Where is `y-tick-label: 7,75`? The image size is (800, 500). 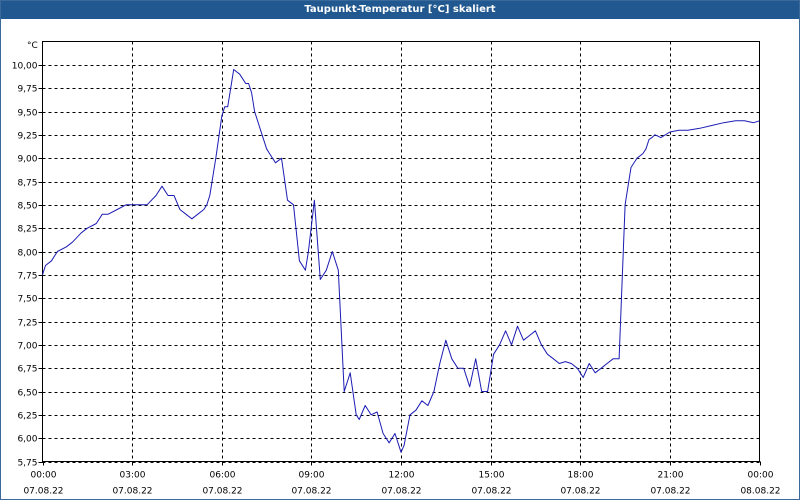 y-tick-label: 7,75 is located at coordinates (27, 277).